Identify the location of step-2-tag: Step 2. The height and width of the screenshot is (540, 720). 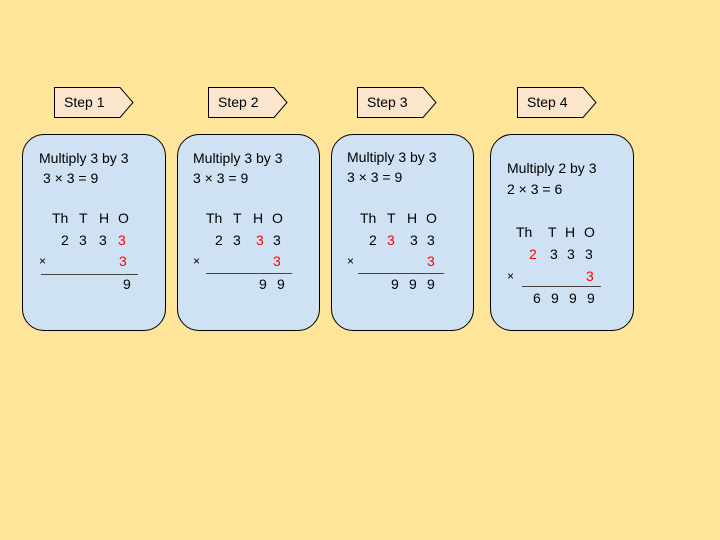
(248, 102).